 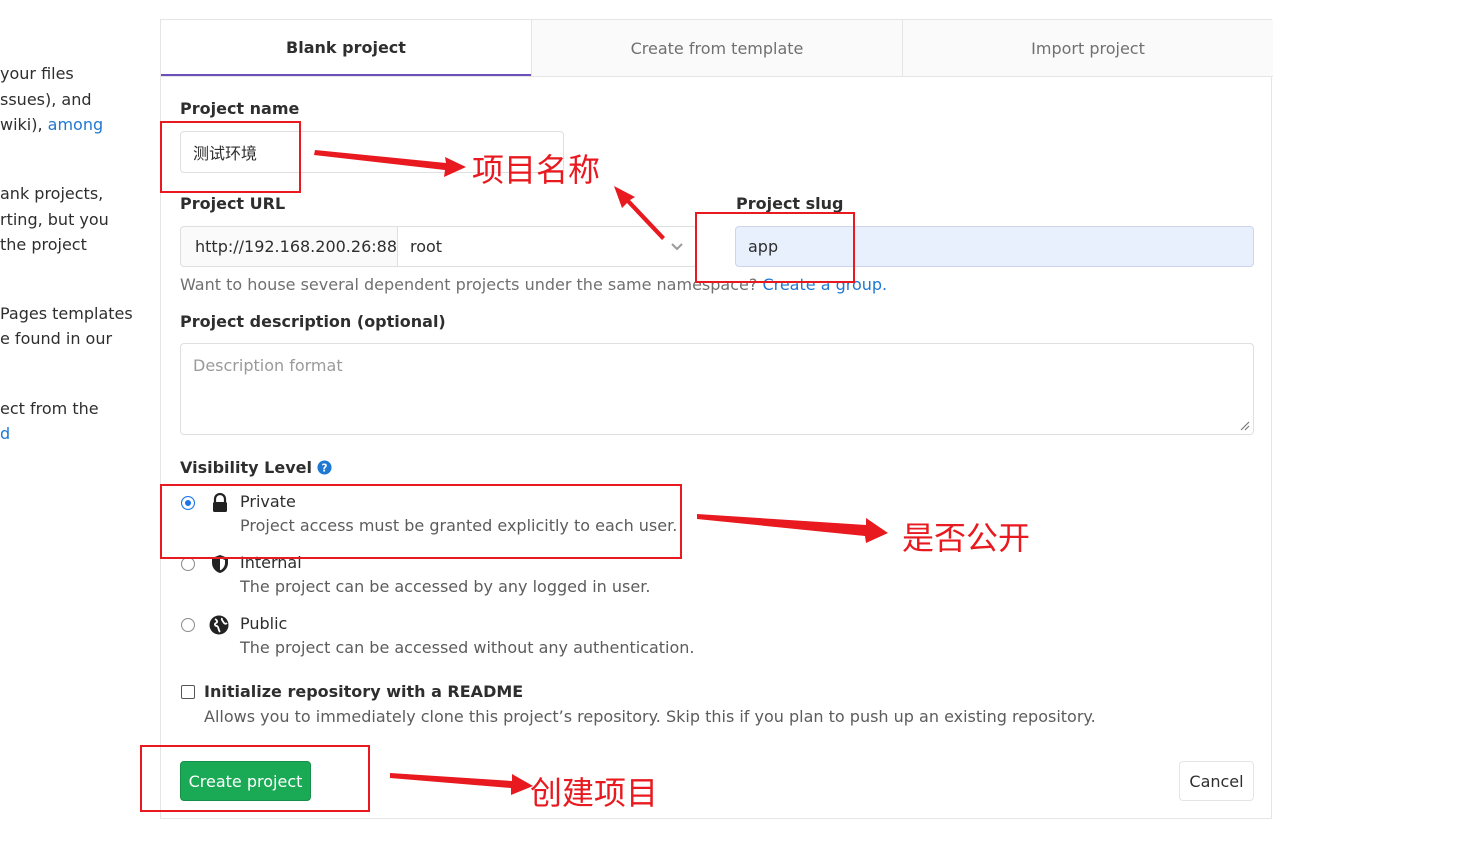 I want to click on arrow-create, so click(x=461, y=784).